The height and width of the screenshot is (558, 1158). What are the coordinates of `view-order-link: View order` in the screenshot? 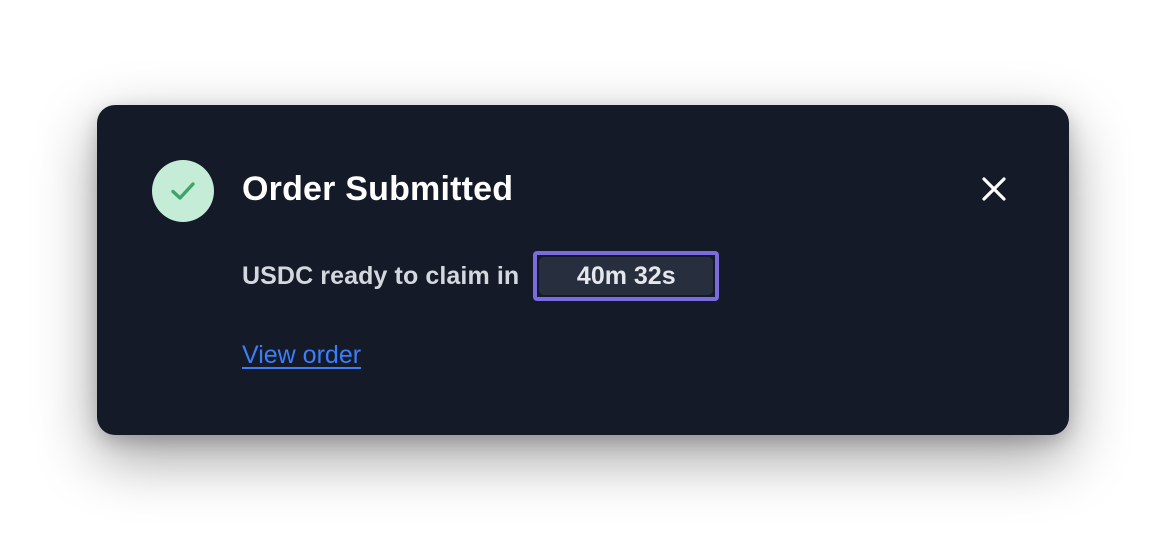 It's located at (301, 355).